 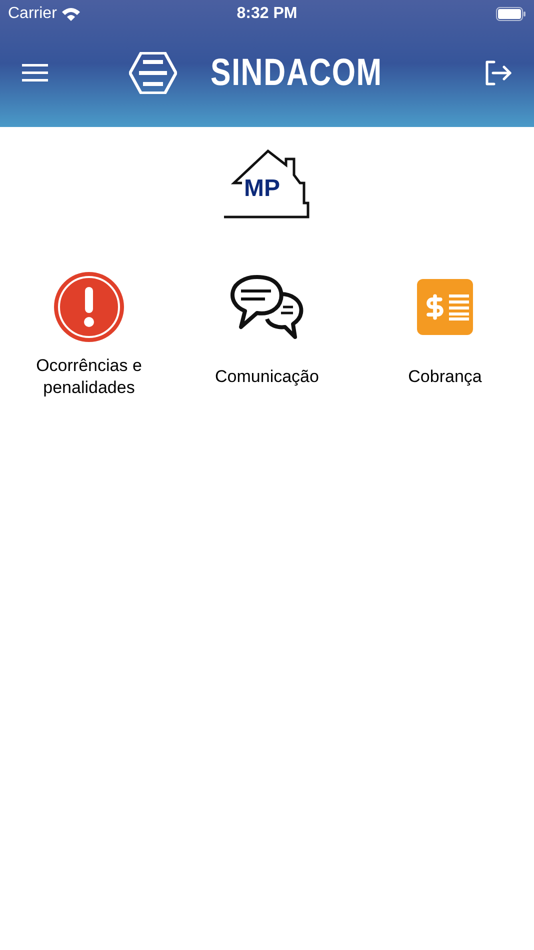 What do you see at coordinates (296, 73) in the screenshot?
I see `brand-name: SINDACOM` at bounding box center [296, 73].